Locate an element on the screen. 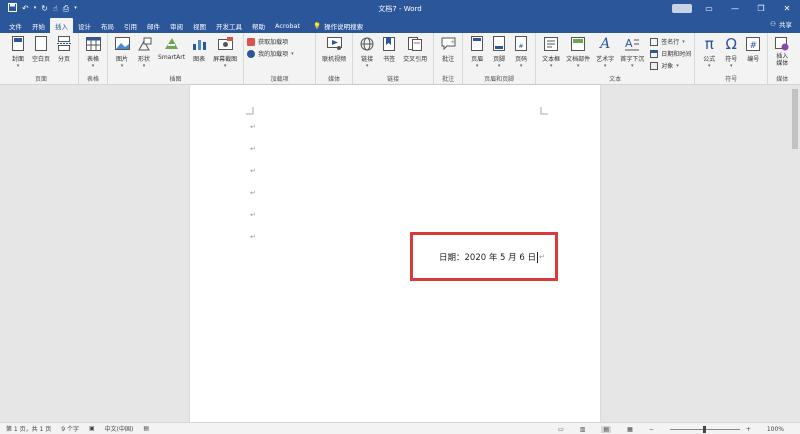  group-label-media-insert: 媒体 is located at coordinates (782, 79).